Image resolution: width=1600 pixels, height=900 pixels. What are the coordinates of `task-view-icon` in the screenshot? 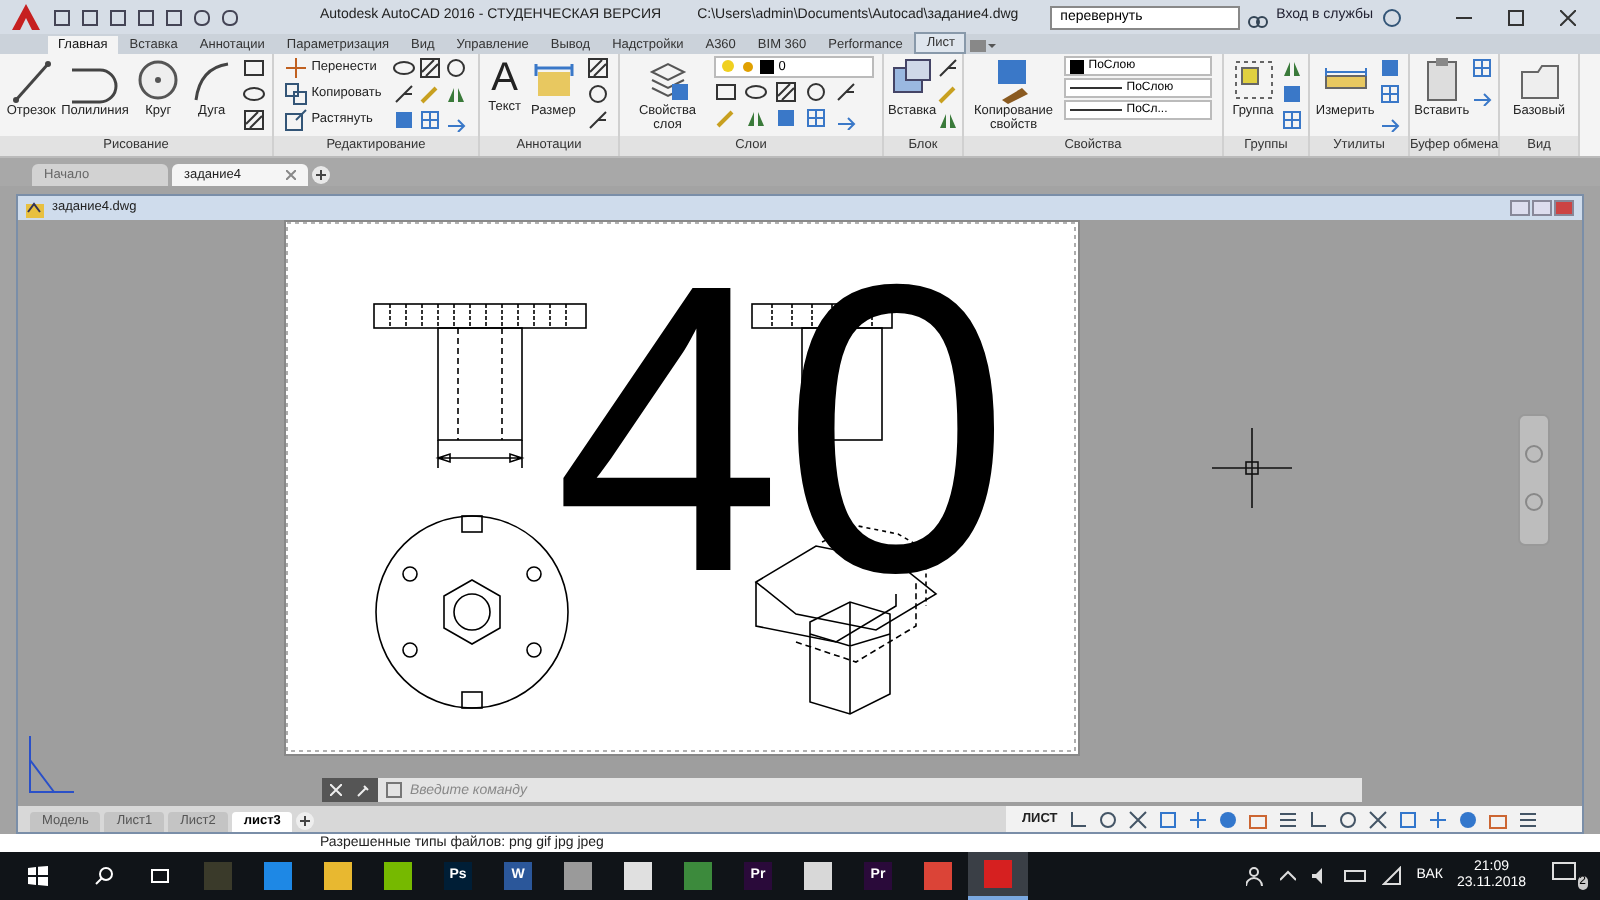 It's located at (160, 876).